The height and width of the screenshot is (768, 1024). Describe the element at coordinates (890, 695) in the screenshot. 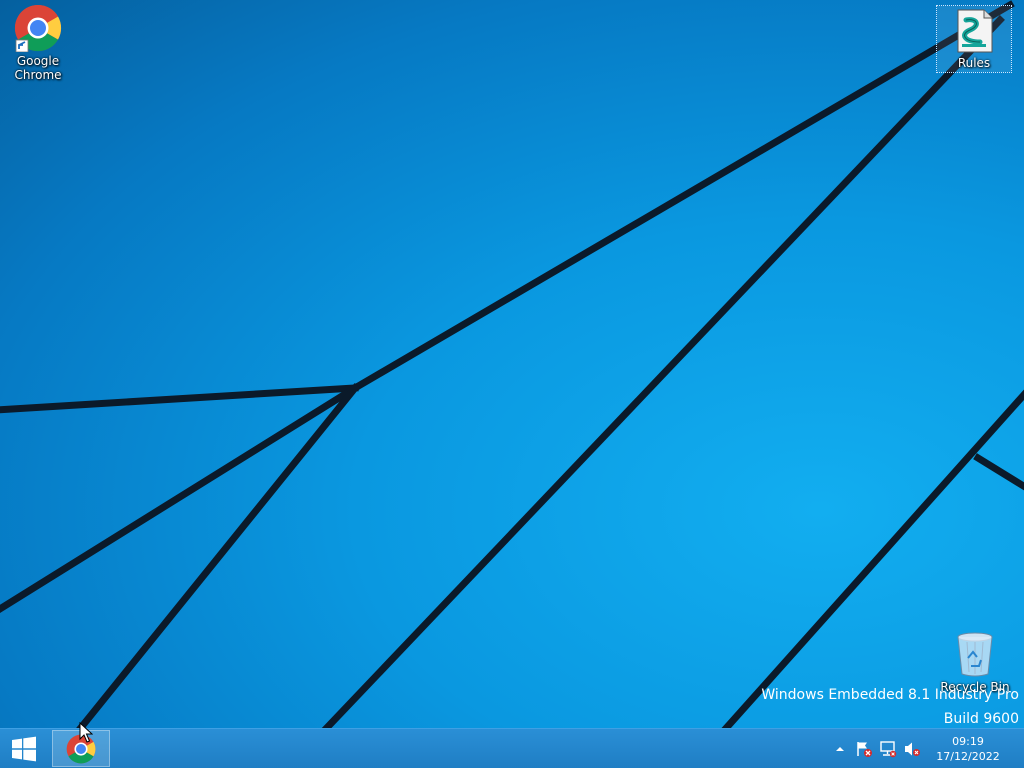

I see `watermark-edition: Windows Embedded 8.1 Industry Pro` at that location.